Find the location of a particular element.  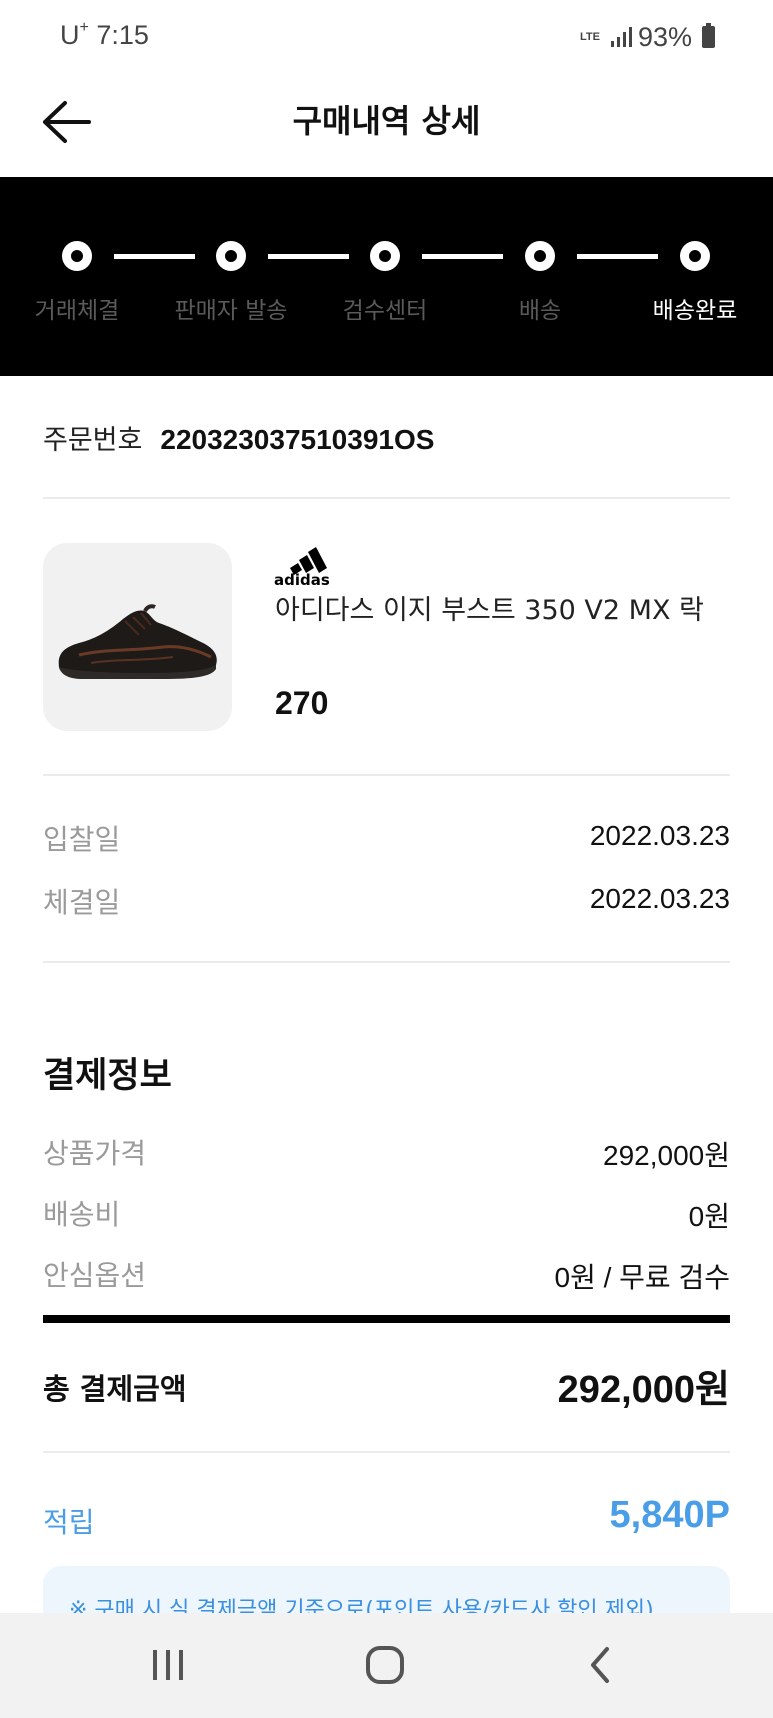

order-number-row: 주문번호 220323037510391OS is located at coordinates (238, 437).